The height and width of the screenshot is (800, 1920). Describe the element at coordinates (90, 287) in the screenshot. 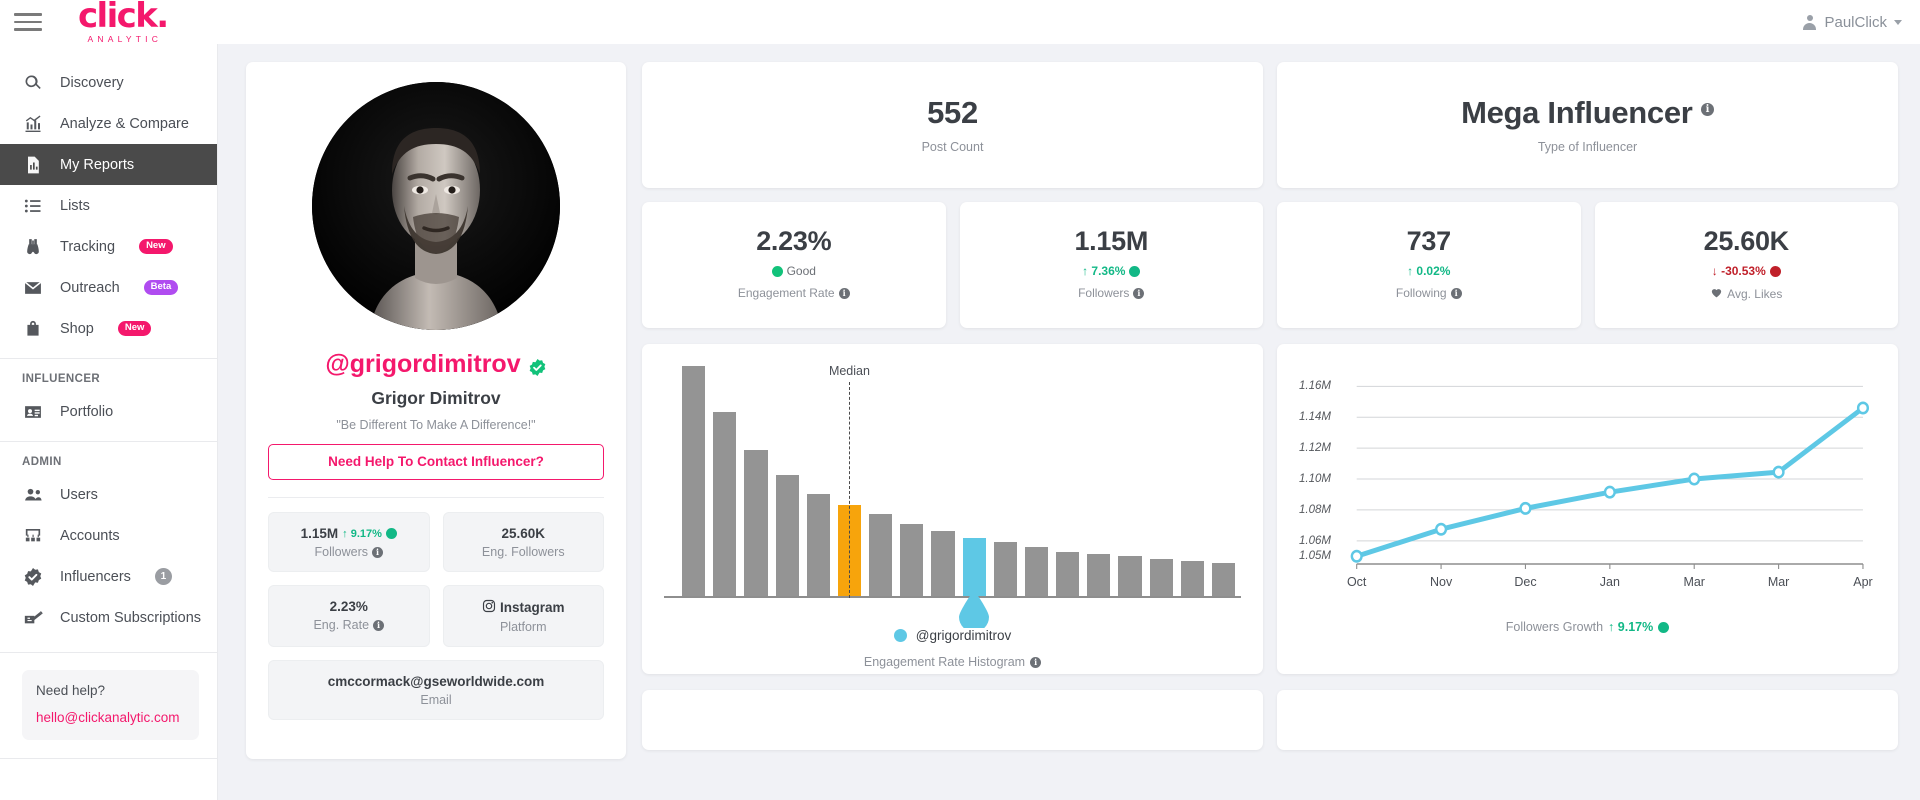

I see `sidebar-item-label: Outreach` at that location.